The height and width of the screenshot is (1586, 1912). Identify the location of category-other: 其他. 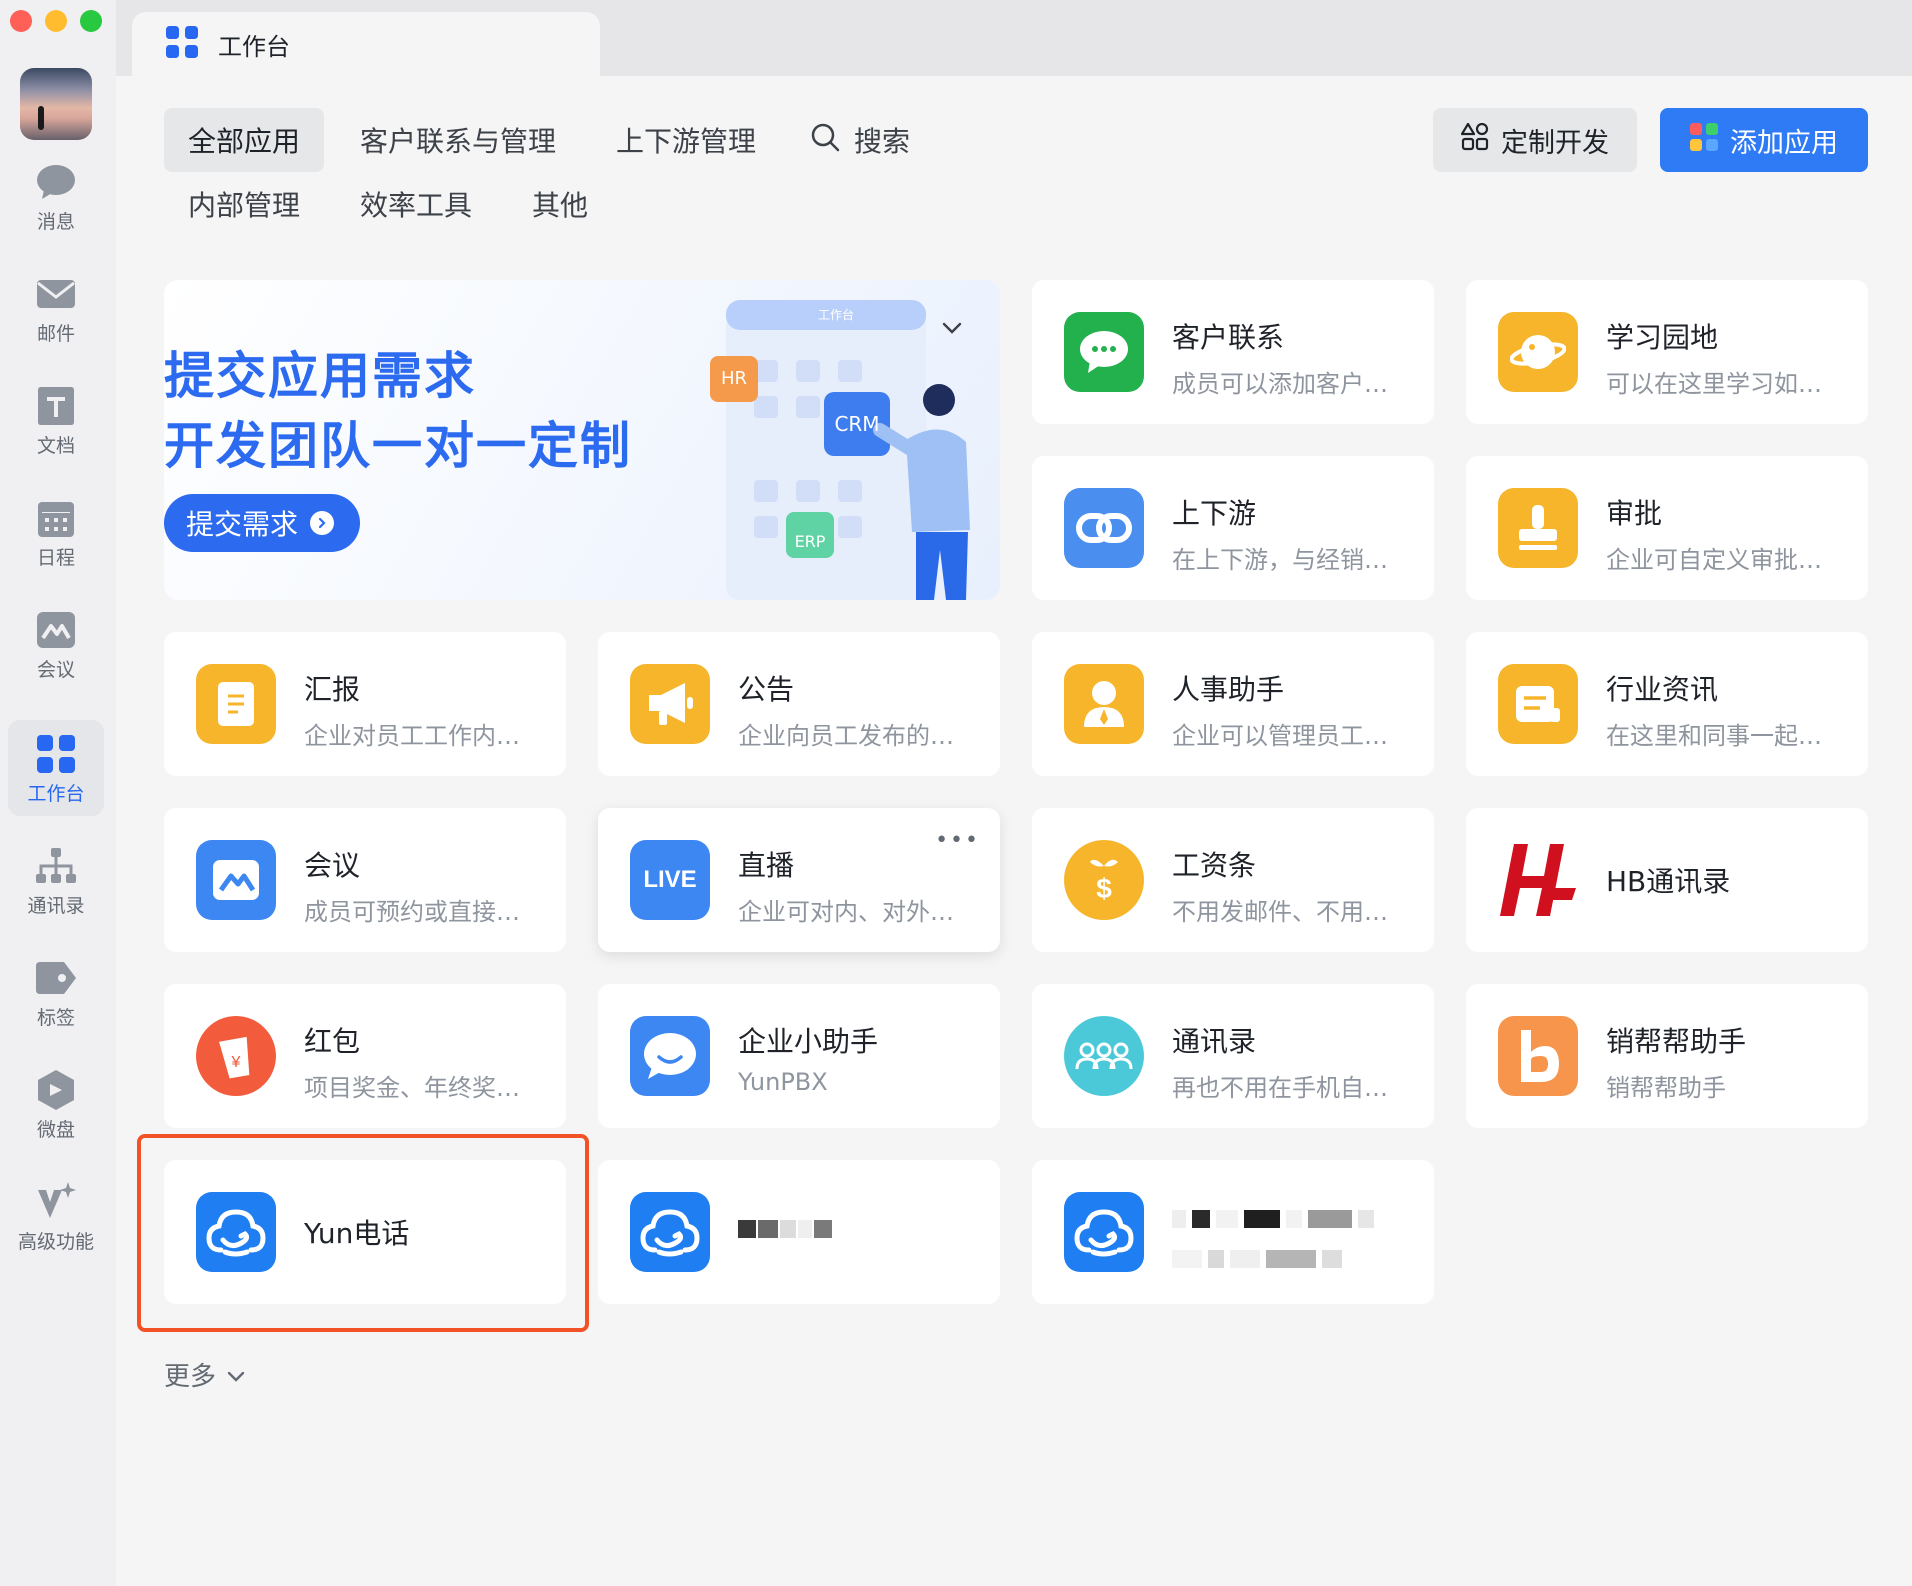
(560, 204).